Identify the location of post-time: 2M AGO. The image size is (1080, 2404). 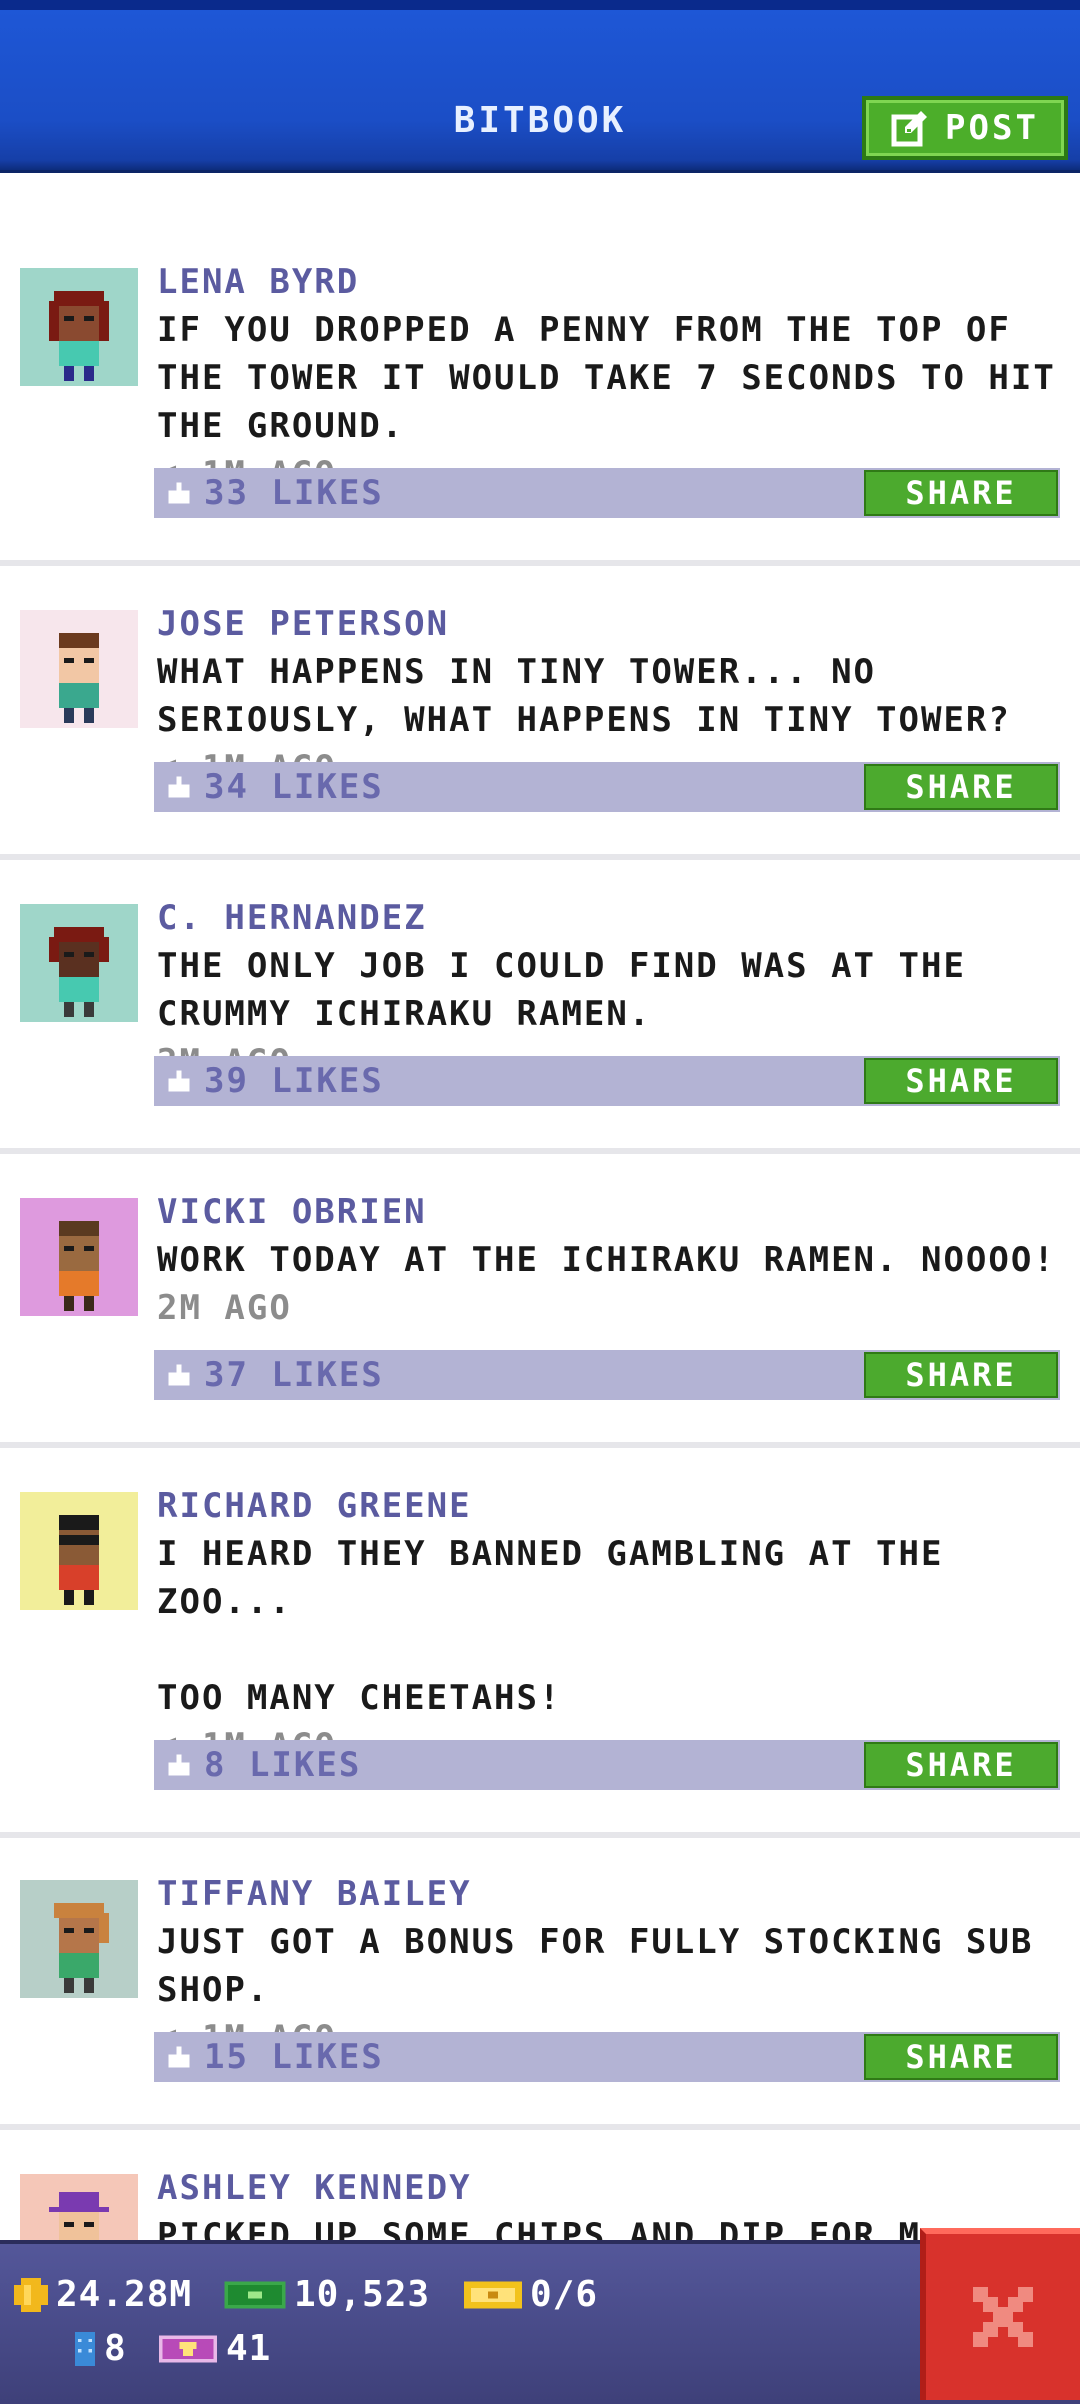
(224, 1308).